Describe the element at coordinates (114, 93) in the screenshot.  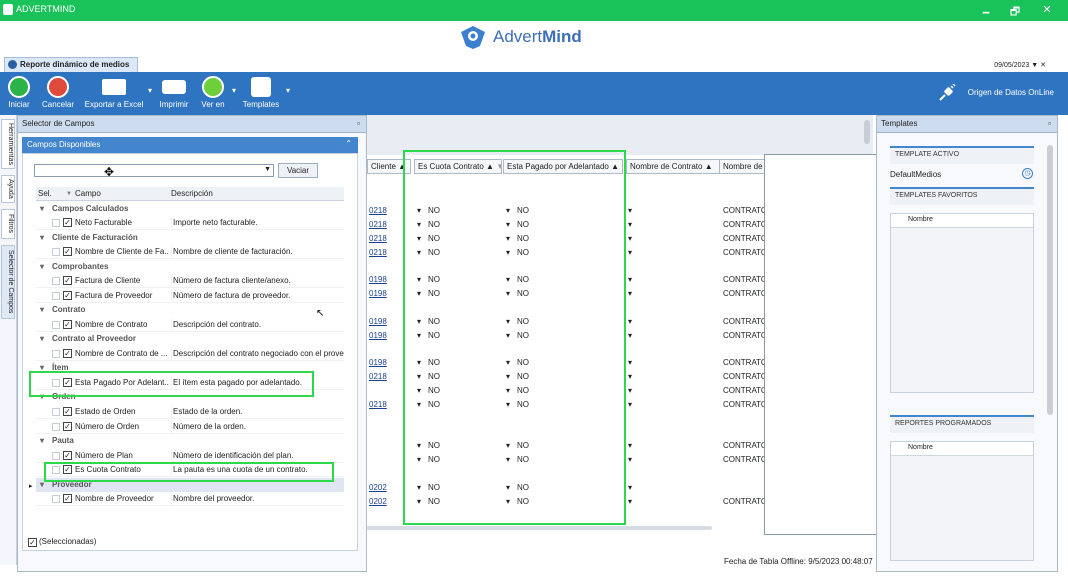
I see `exportar-excel-button: Exportar a Excel` at that location.